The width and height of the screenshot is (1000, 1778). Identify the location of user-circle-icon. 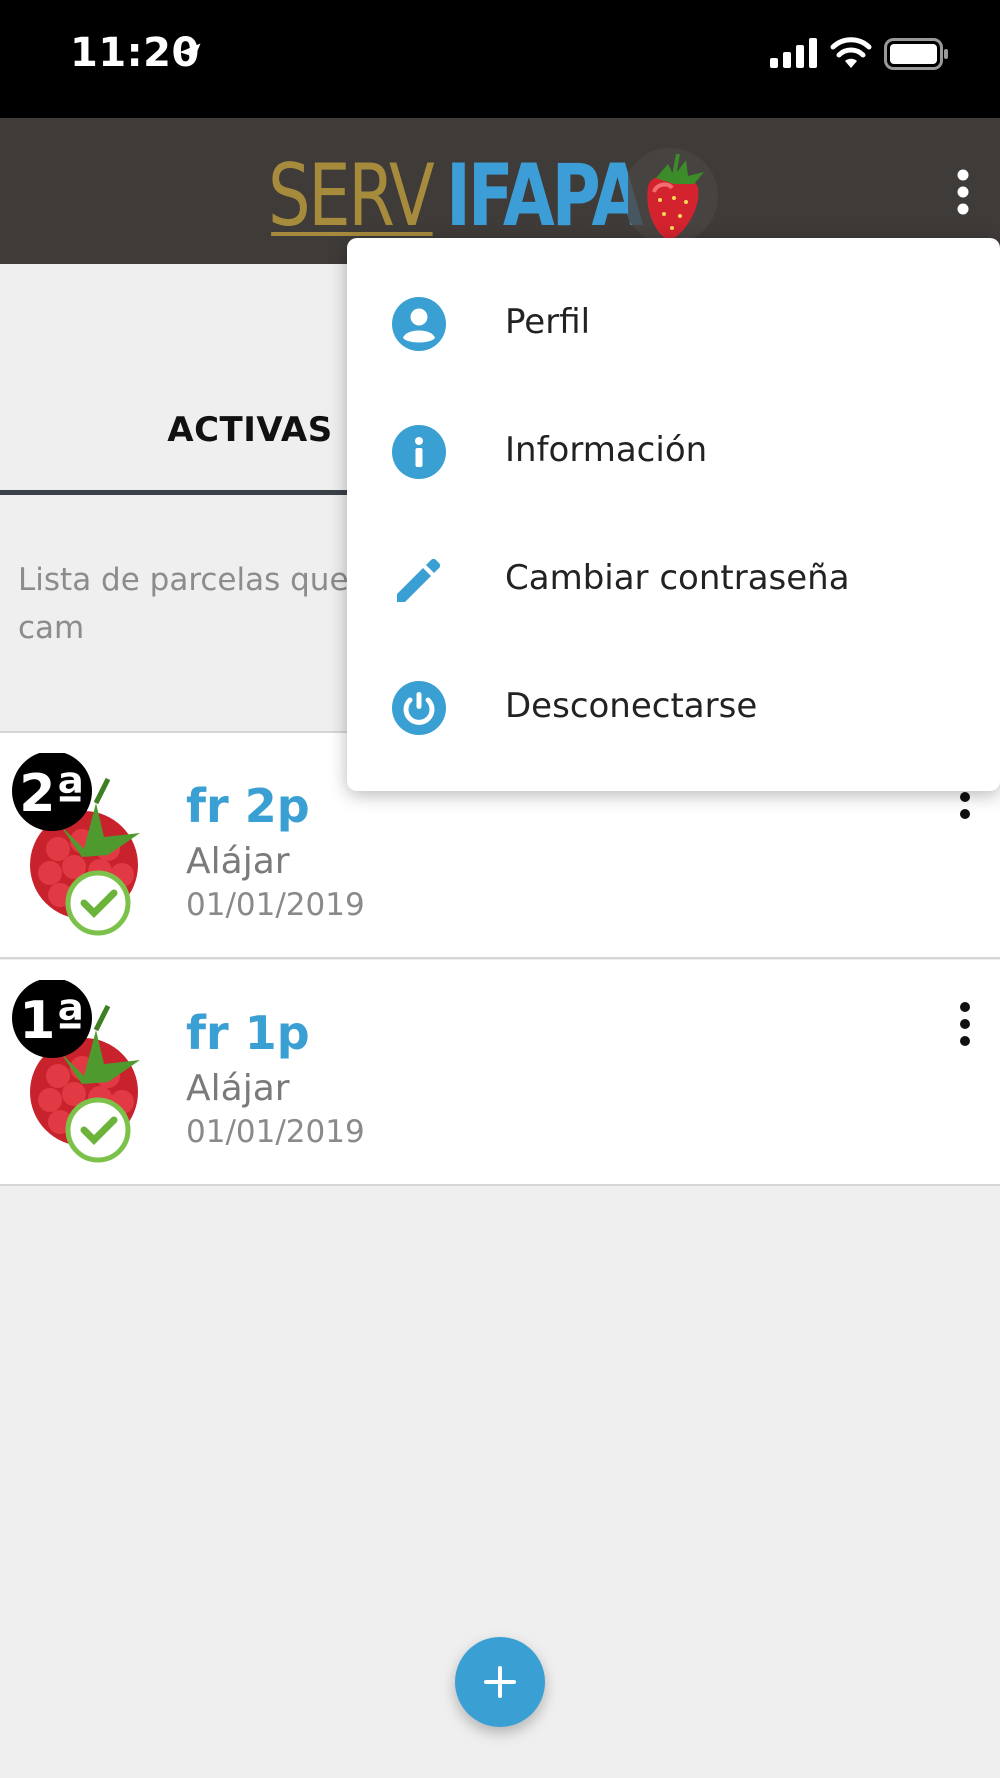
(419, 324).